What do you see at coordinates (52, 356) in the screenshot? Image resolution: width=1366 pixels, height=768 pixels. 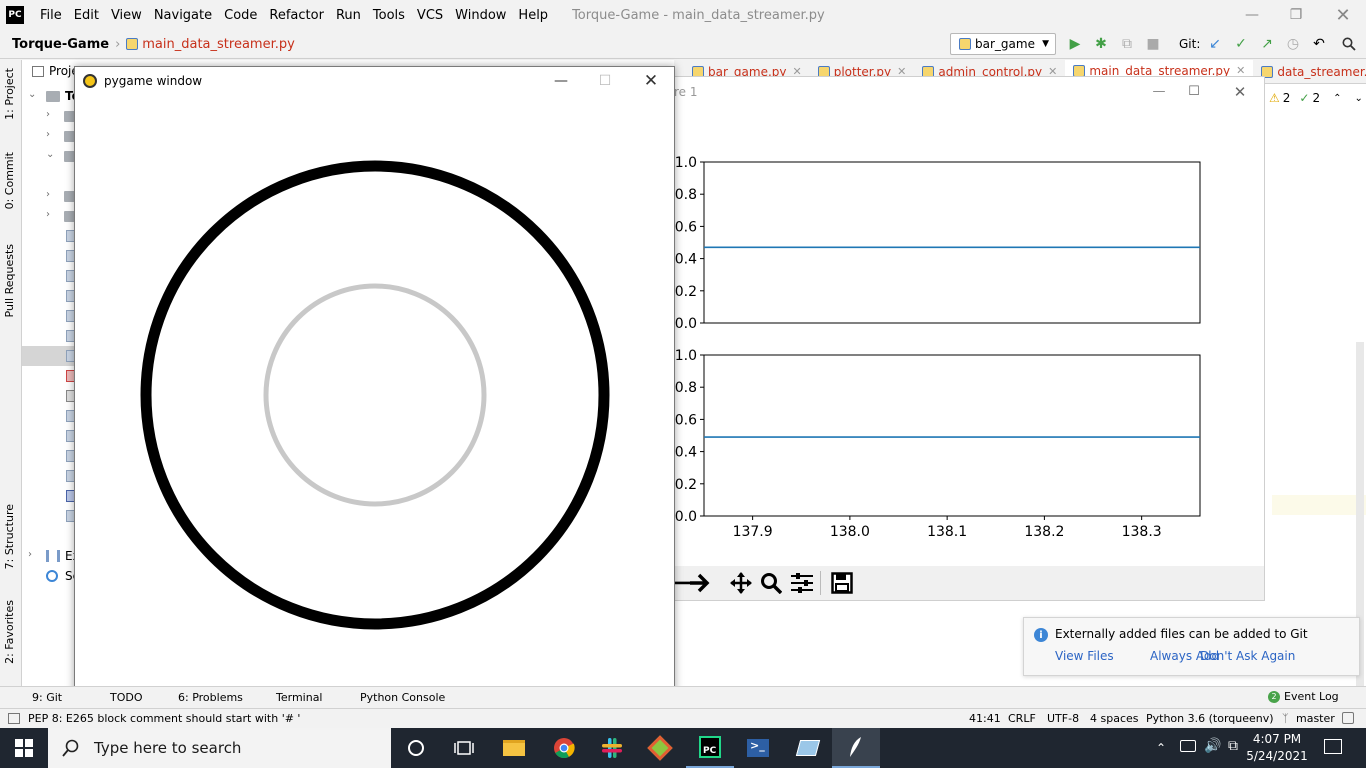 I see `tree-item-selected` at bounding box center [52, 356].